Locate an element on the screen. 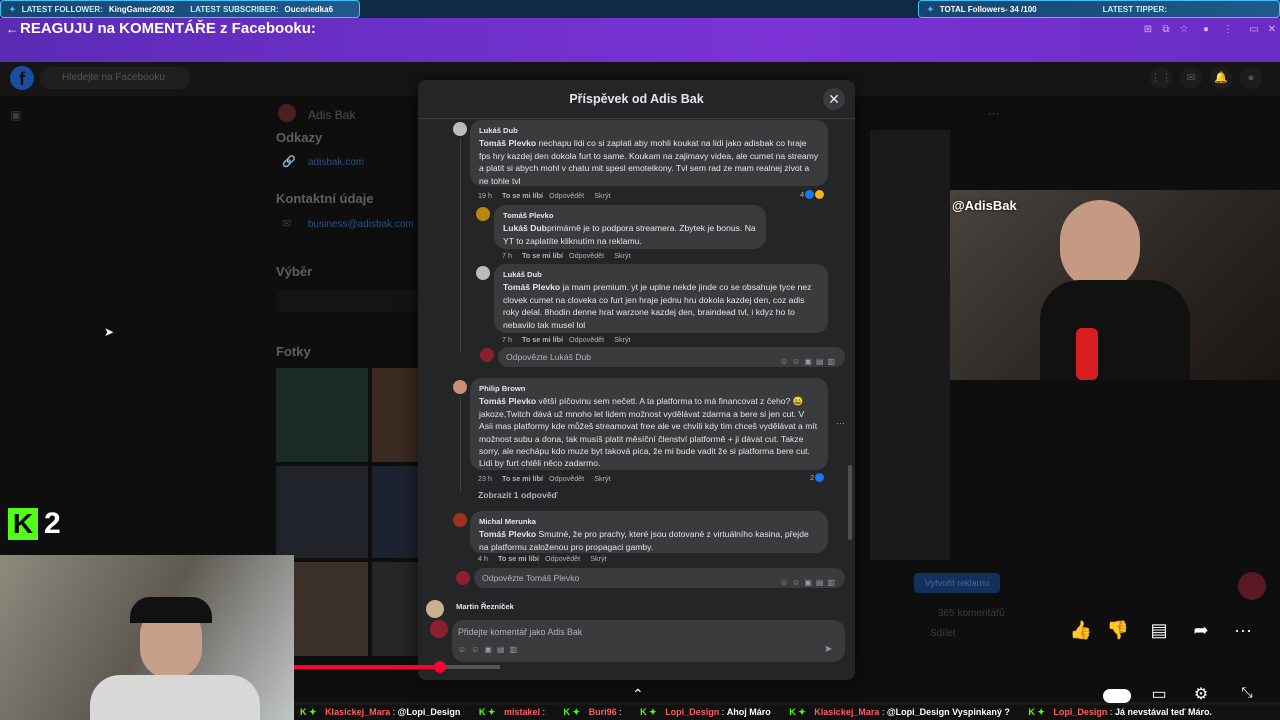 Image resolution: width=1280 pixels, height=720 pixels. comments-icon: ▤ is located at coordinates (1159, 630).